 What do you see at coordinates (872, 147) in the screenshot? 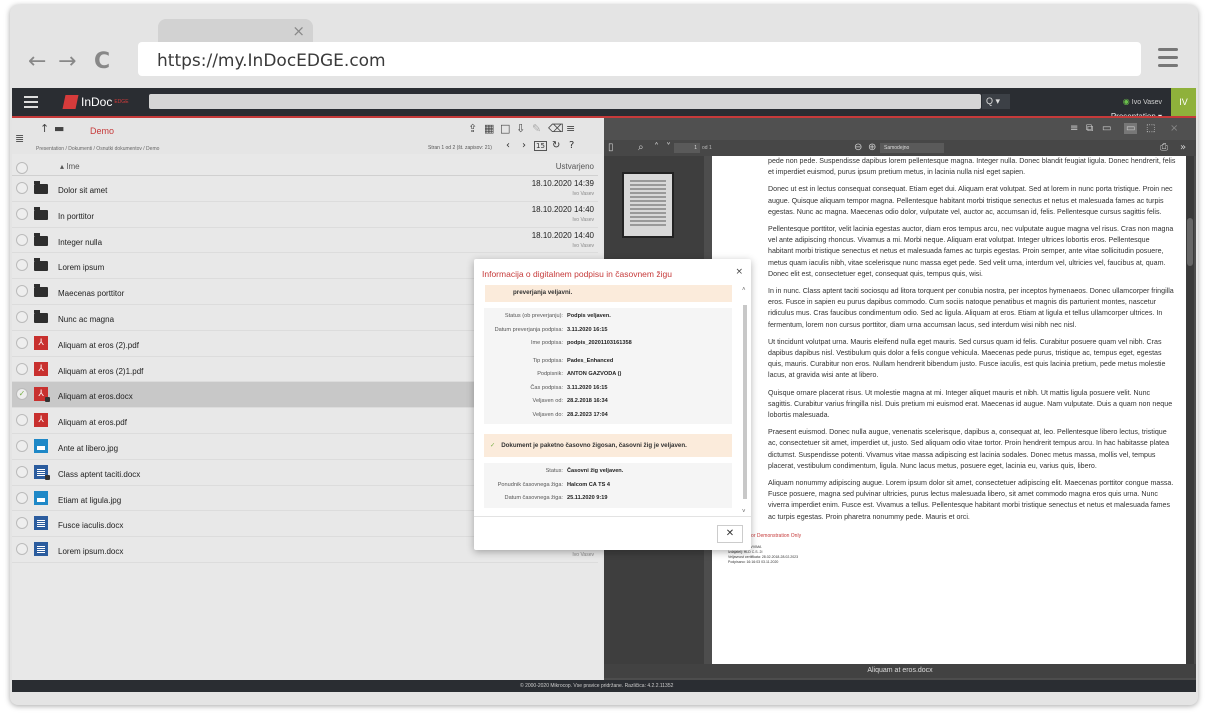
I see `zoom-in-icon: ⊕` at bounding box center [872, 147].